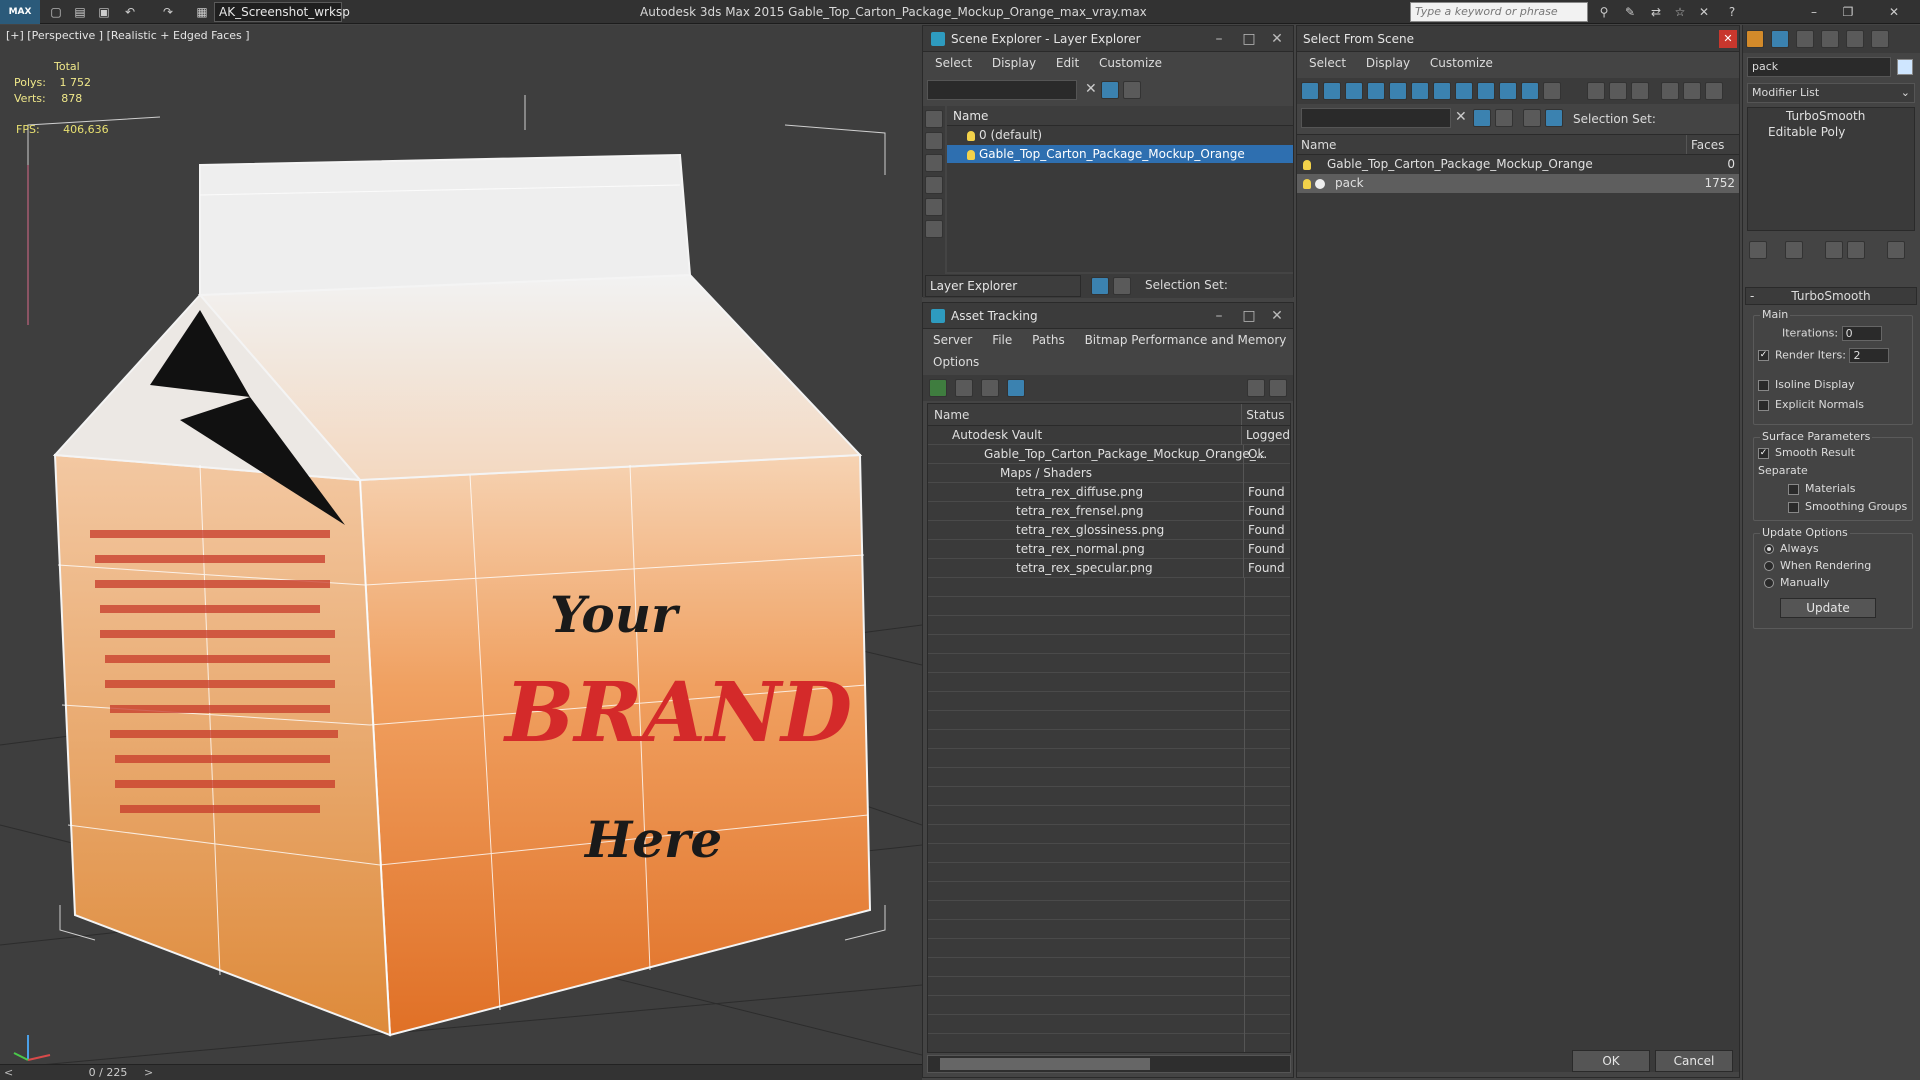  I want to click on smooth-result-checkbox: ✓, so click(1763, 453).